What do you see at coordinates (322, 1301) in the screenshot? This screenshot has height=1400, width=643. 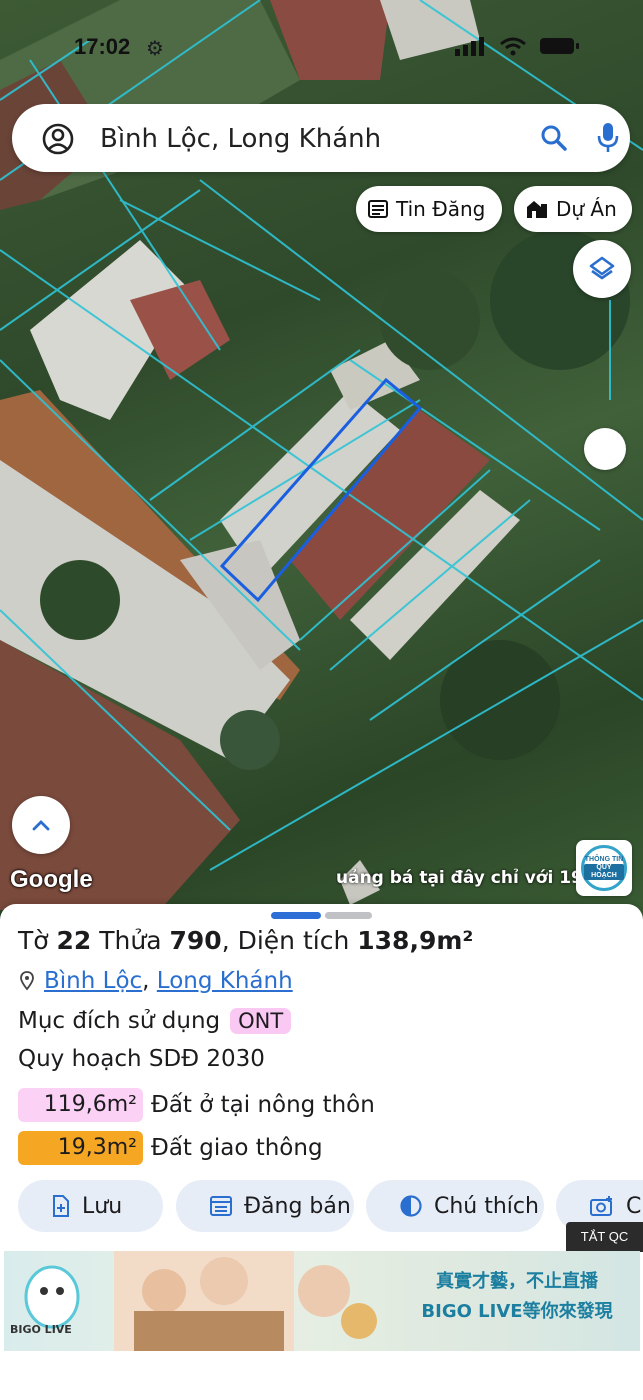 I see `ad-banner: 真實才藝，不止直播 BIGO LIVE等你來發現 BIGO LIVE` at bounding box center [322, 1301].